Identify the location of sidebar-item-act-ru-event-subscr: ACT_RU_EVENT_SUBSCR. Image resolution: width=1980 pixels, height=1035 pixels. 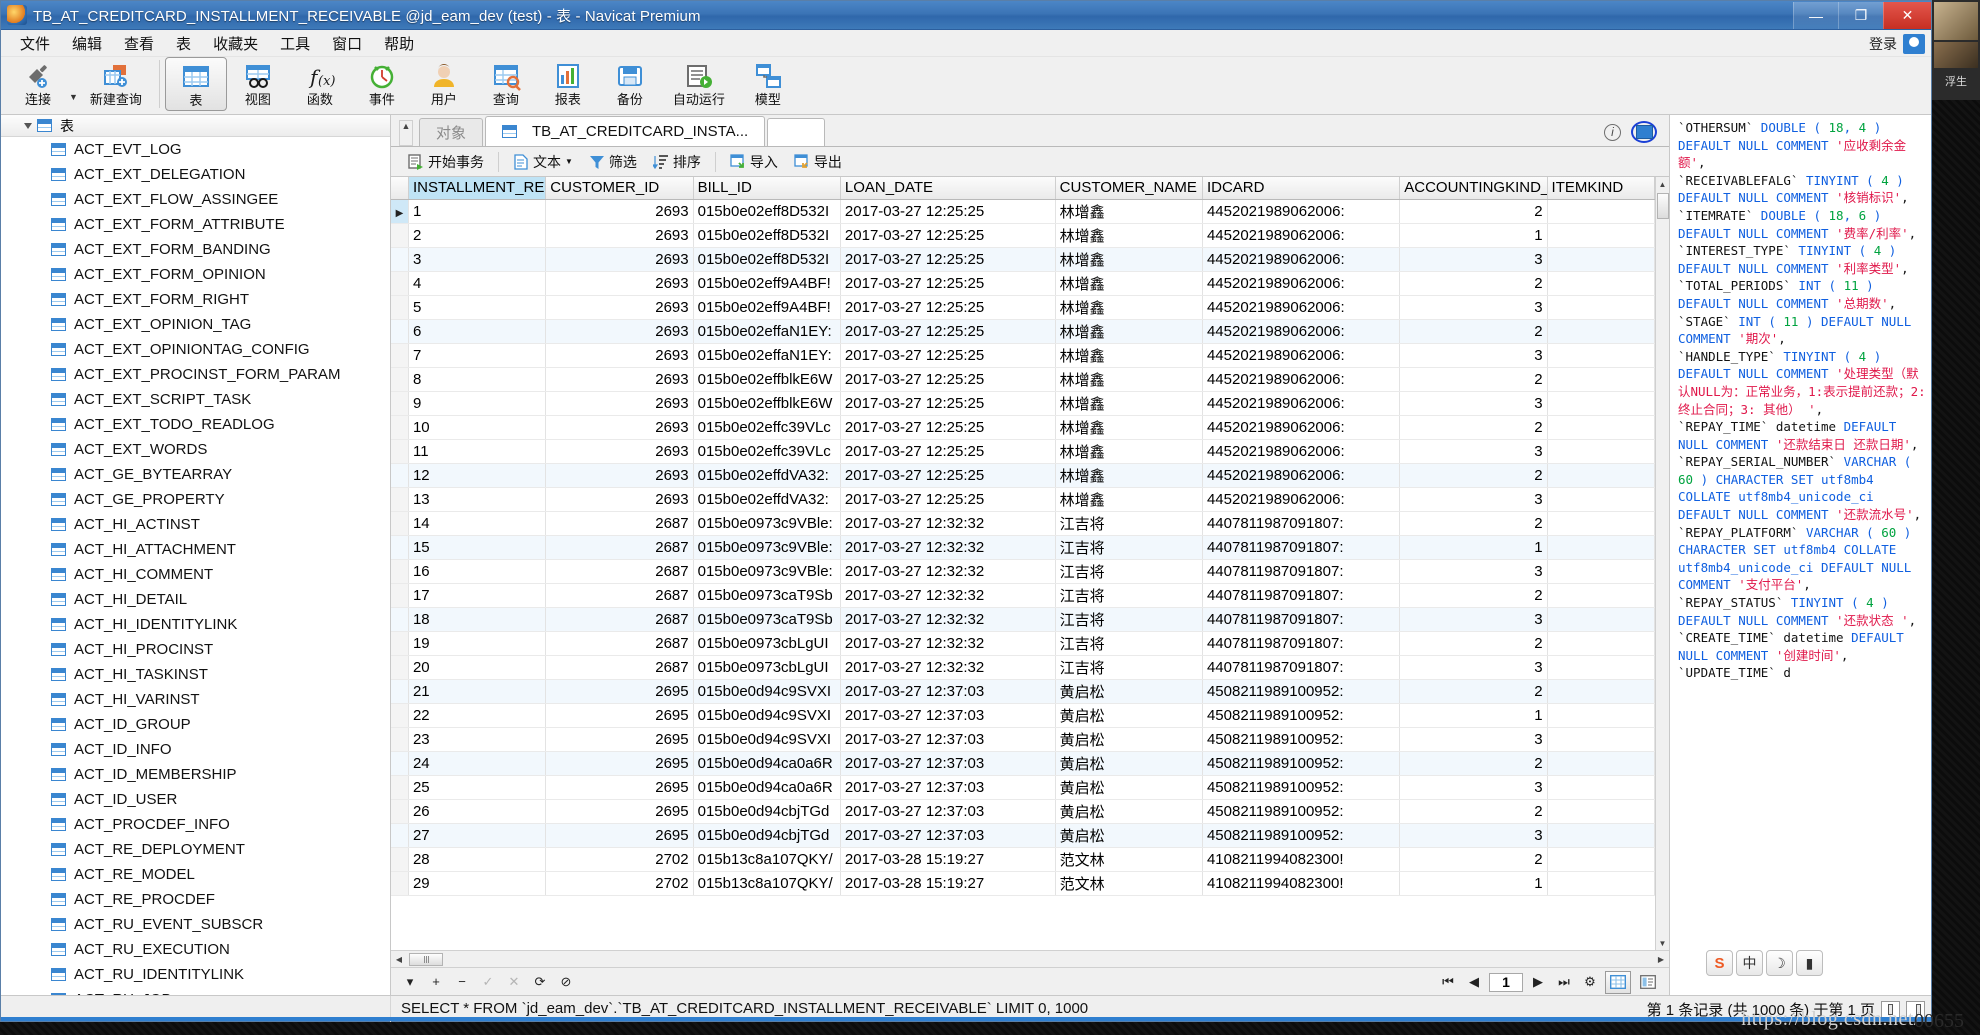
(195, 924).